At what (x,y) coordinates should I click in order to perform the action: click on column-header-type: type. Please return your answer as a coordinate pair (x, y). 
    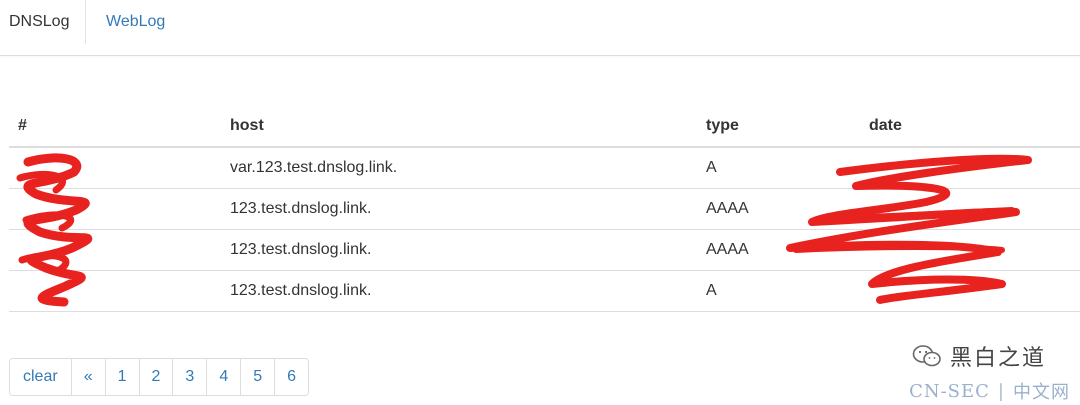
    Looking at the image, I should click on (778, 127).